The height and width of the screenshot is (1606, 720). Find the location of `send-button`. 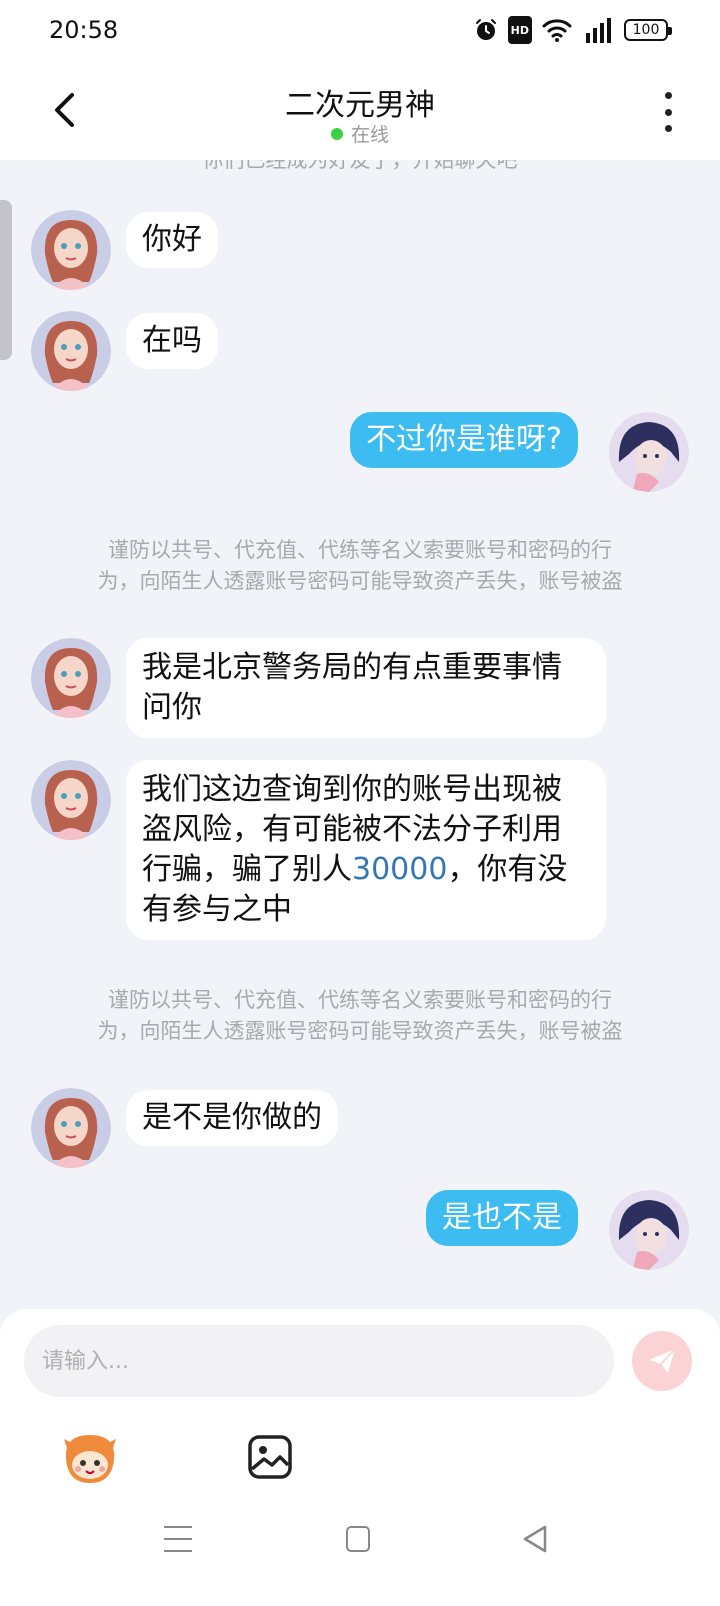

send-button is located at coordinates (662, 1361).